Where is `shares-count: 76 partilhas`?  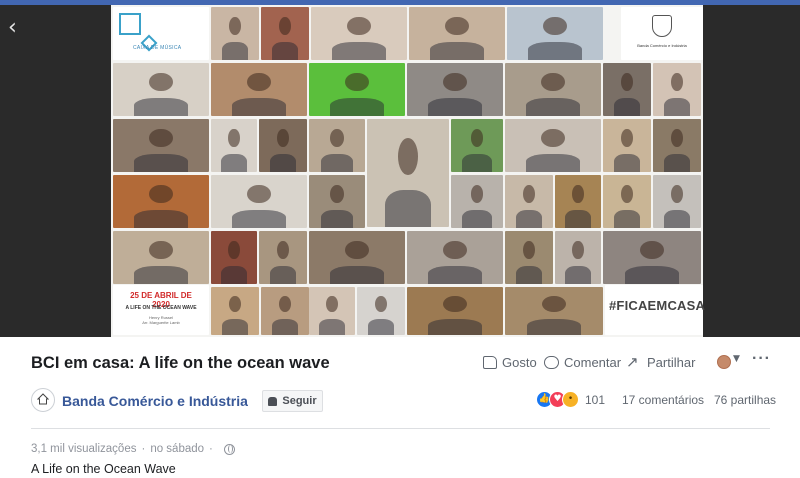 shares-count: 76 partilhas is located at coordinates (745, 400).